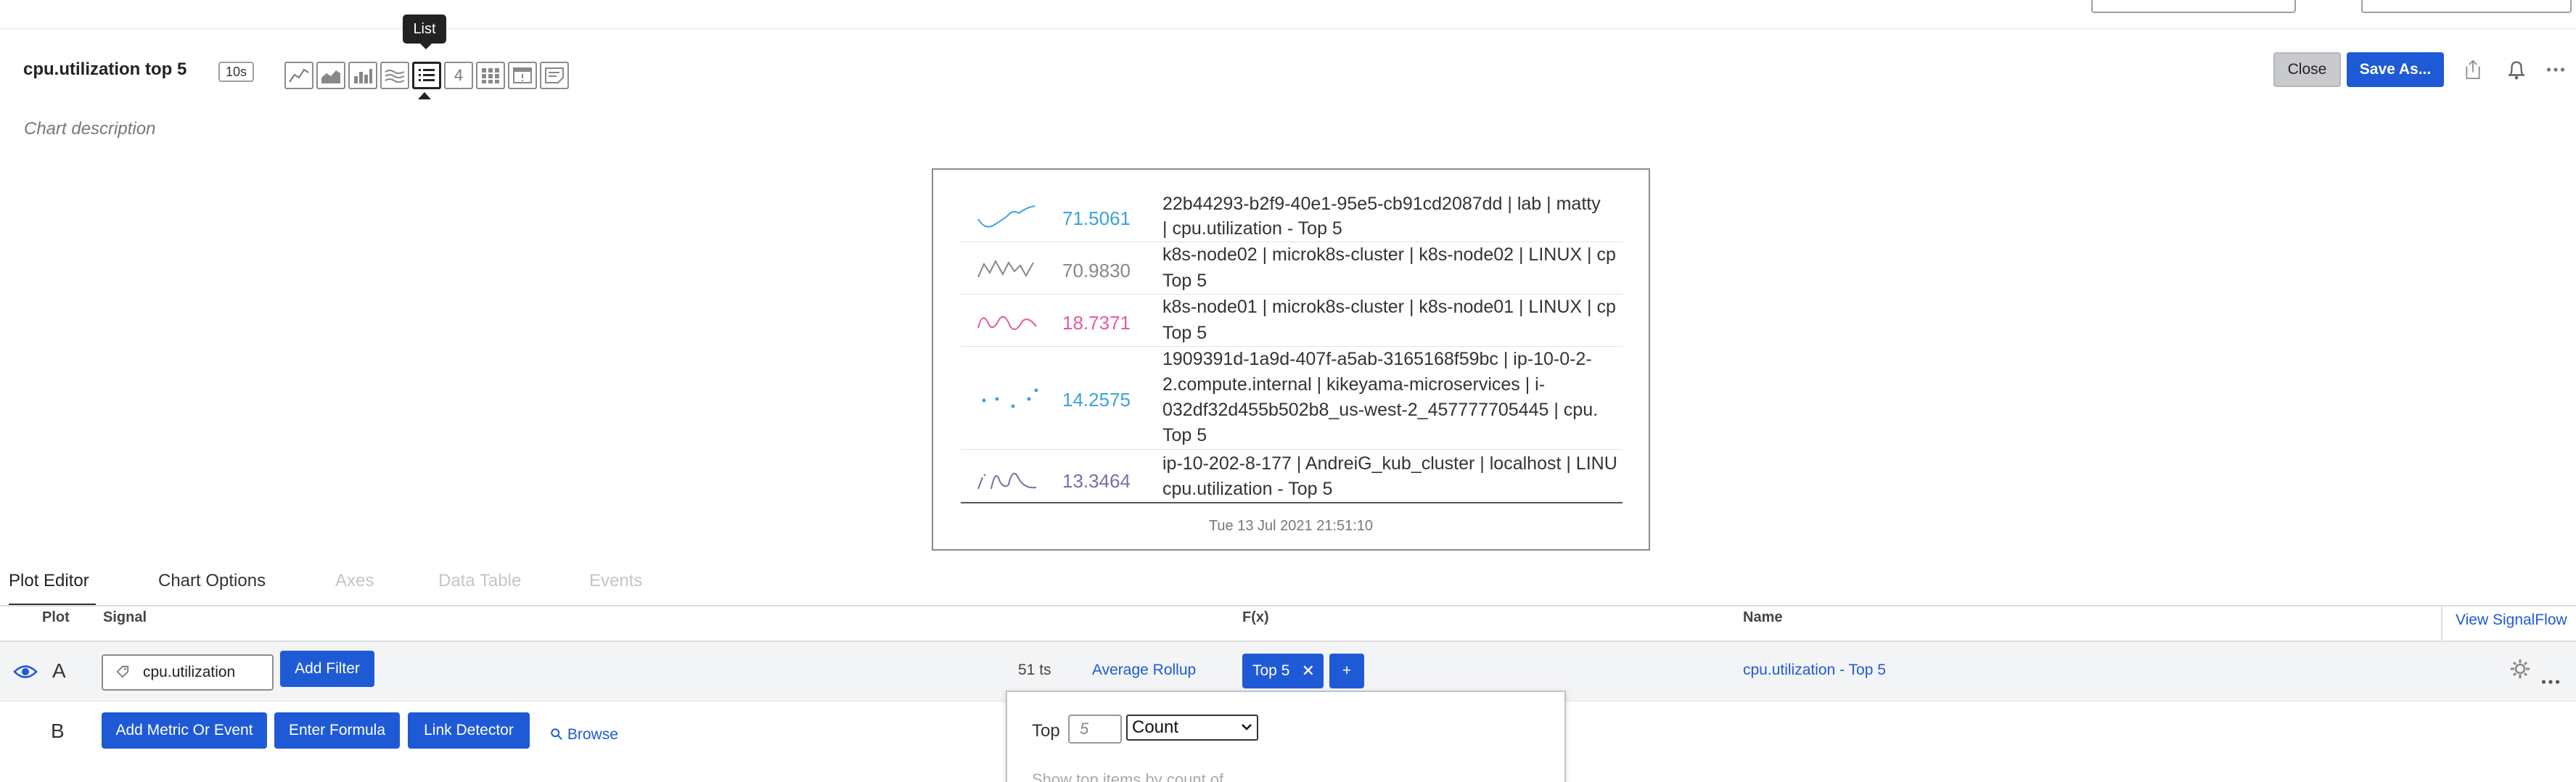 This screenshot has height=782, width=2576. Describe the element at coordinates (1144, 670) in the screenshot. I see `rollup-link: Average Rollup` at that location.